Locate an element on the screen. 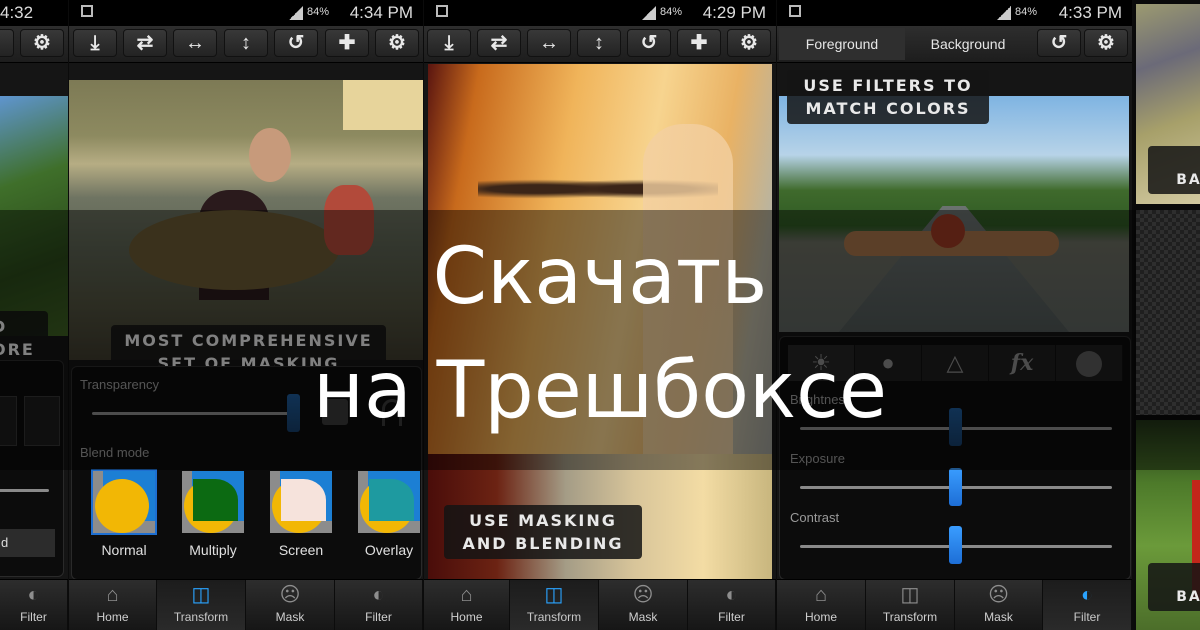 The width and height of the screenshot is (1200, 630). caption-line: USE MASKING is located at coordinates (543, 520).